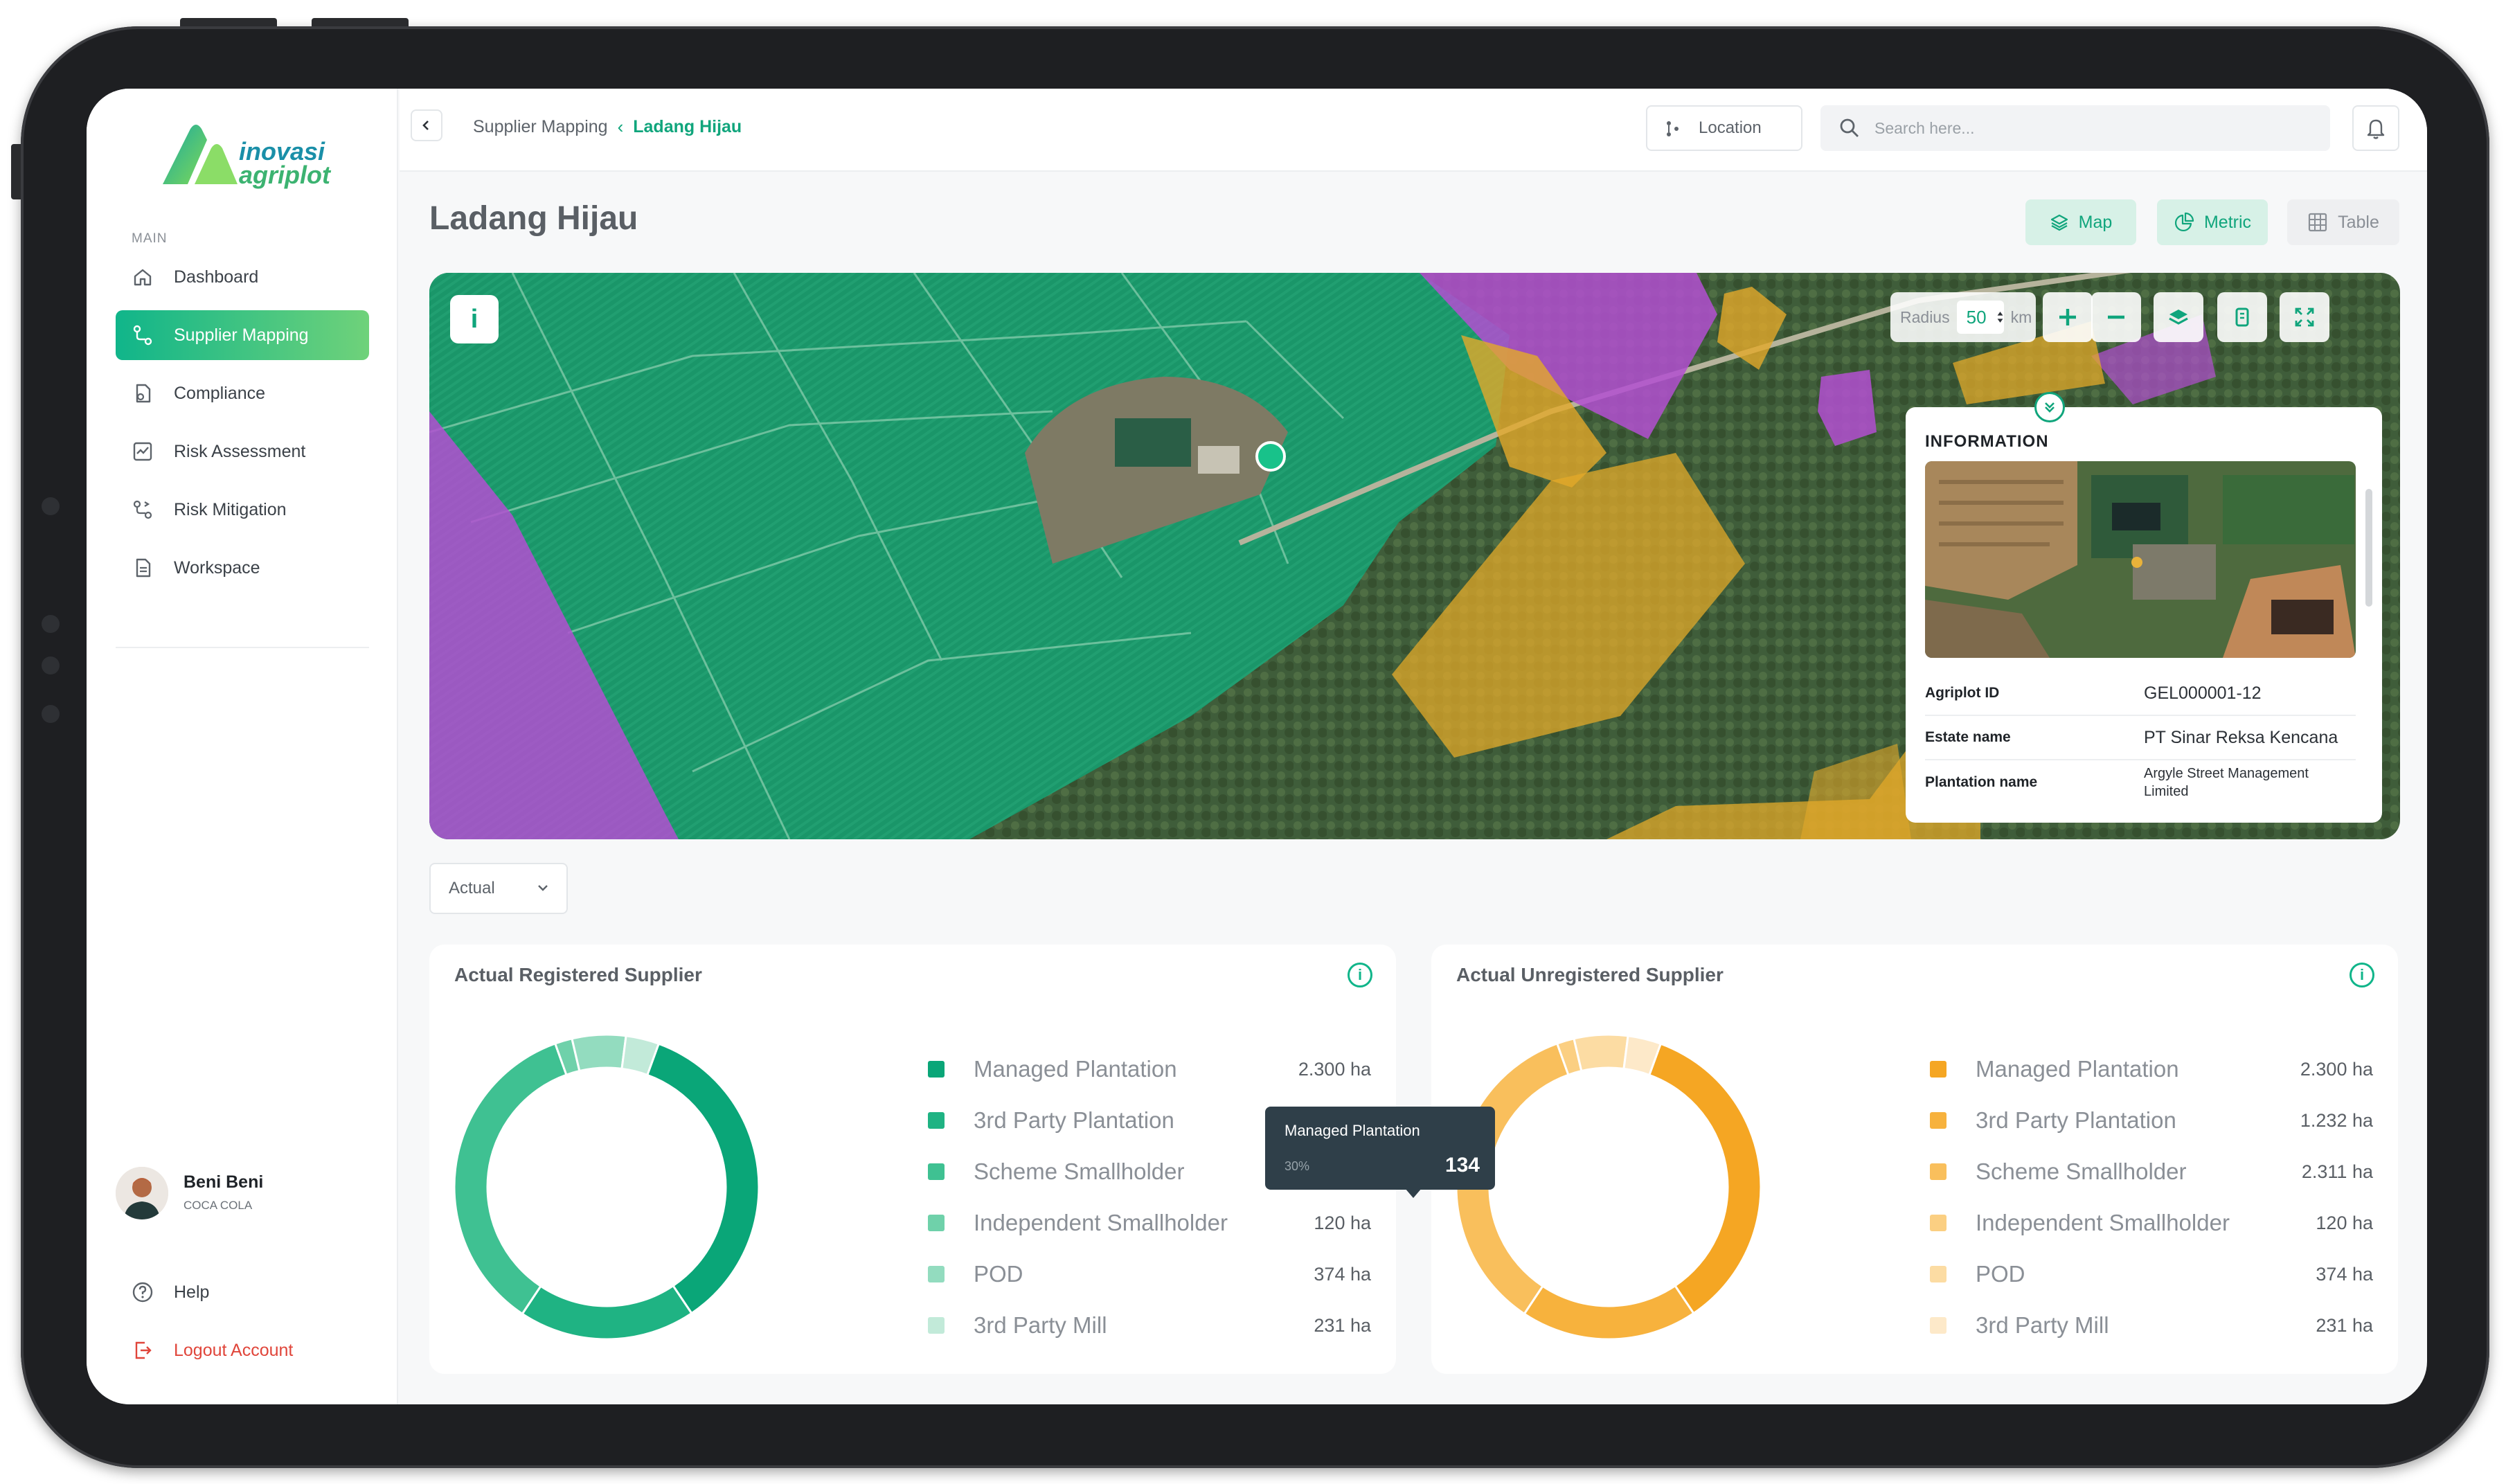  Describe the element at coordinates (599, 1054) in the screenshot. I see `registered-slice-pod` at that location.